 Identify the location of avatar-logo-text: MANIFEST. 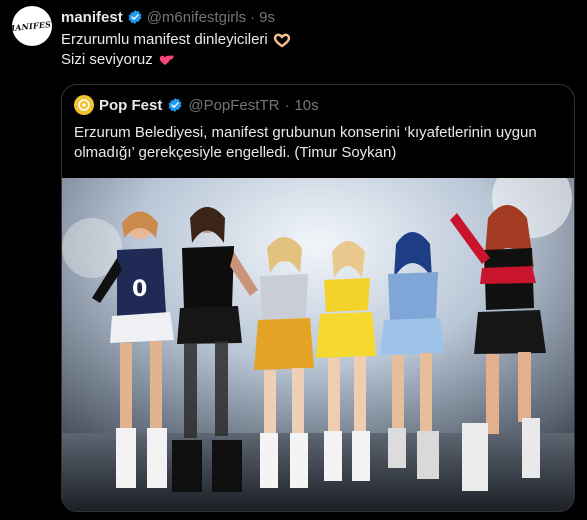
(32, 26).